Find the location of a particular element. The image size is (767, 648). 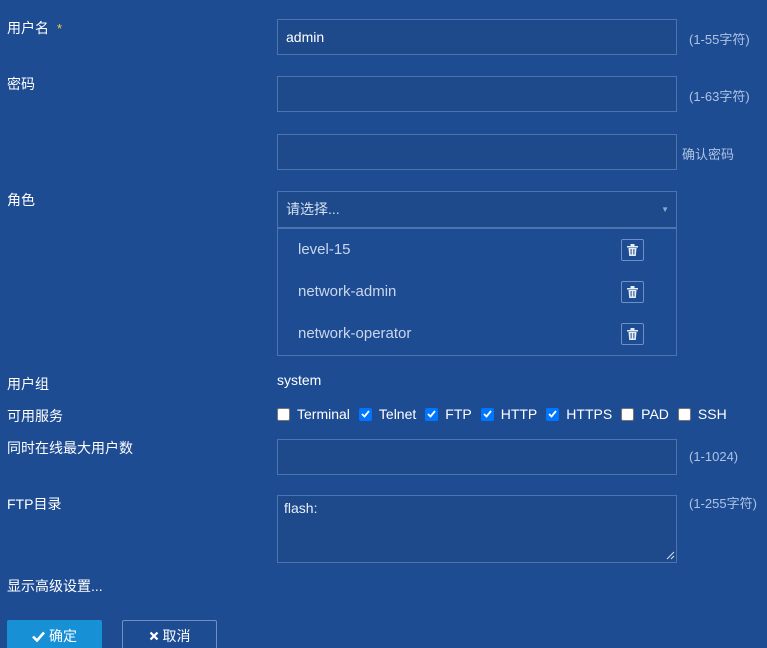

services-group: Terminal Telnet FTP HTTP HTTPS PAD SSH is located at coordinates (506, 414).